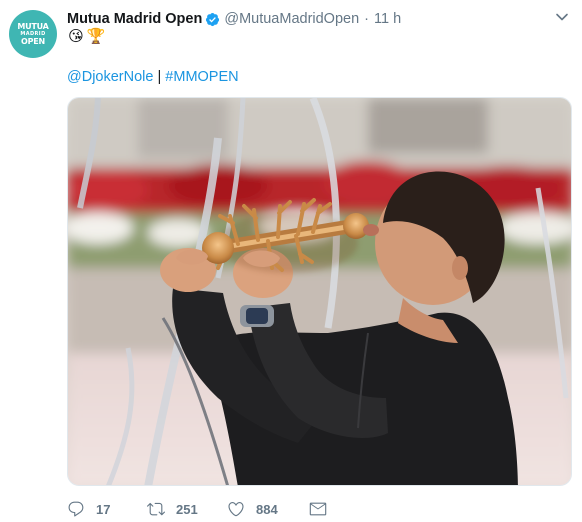 The height and width of the screenshot is (522, 582). Describe the element at coordinates (103, 509) in the screenshot. I see `reply-count: 17` at that location.